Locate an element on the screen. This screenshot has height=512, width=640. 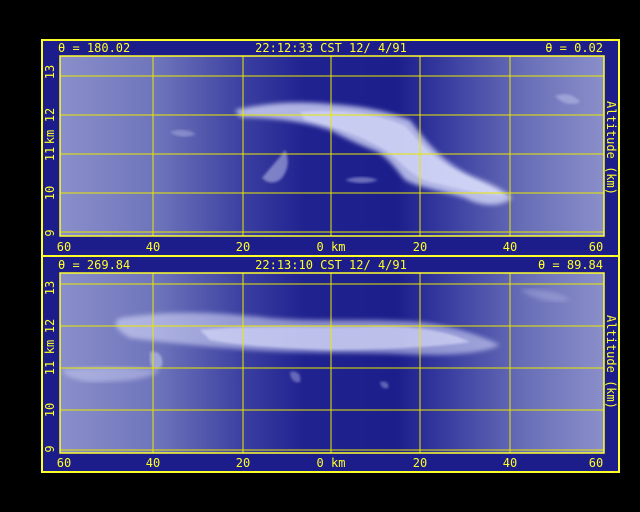
timestamp-label: 22:12:33 CST 12/ 4/91 is located at coordinates (331, 48).